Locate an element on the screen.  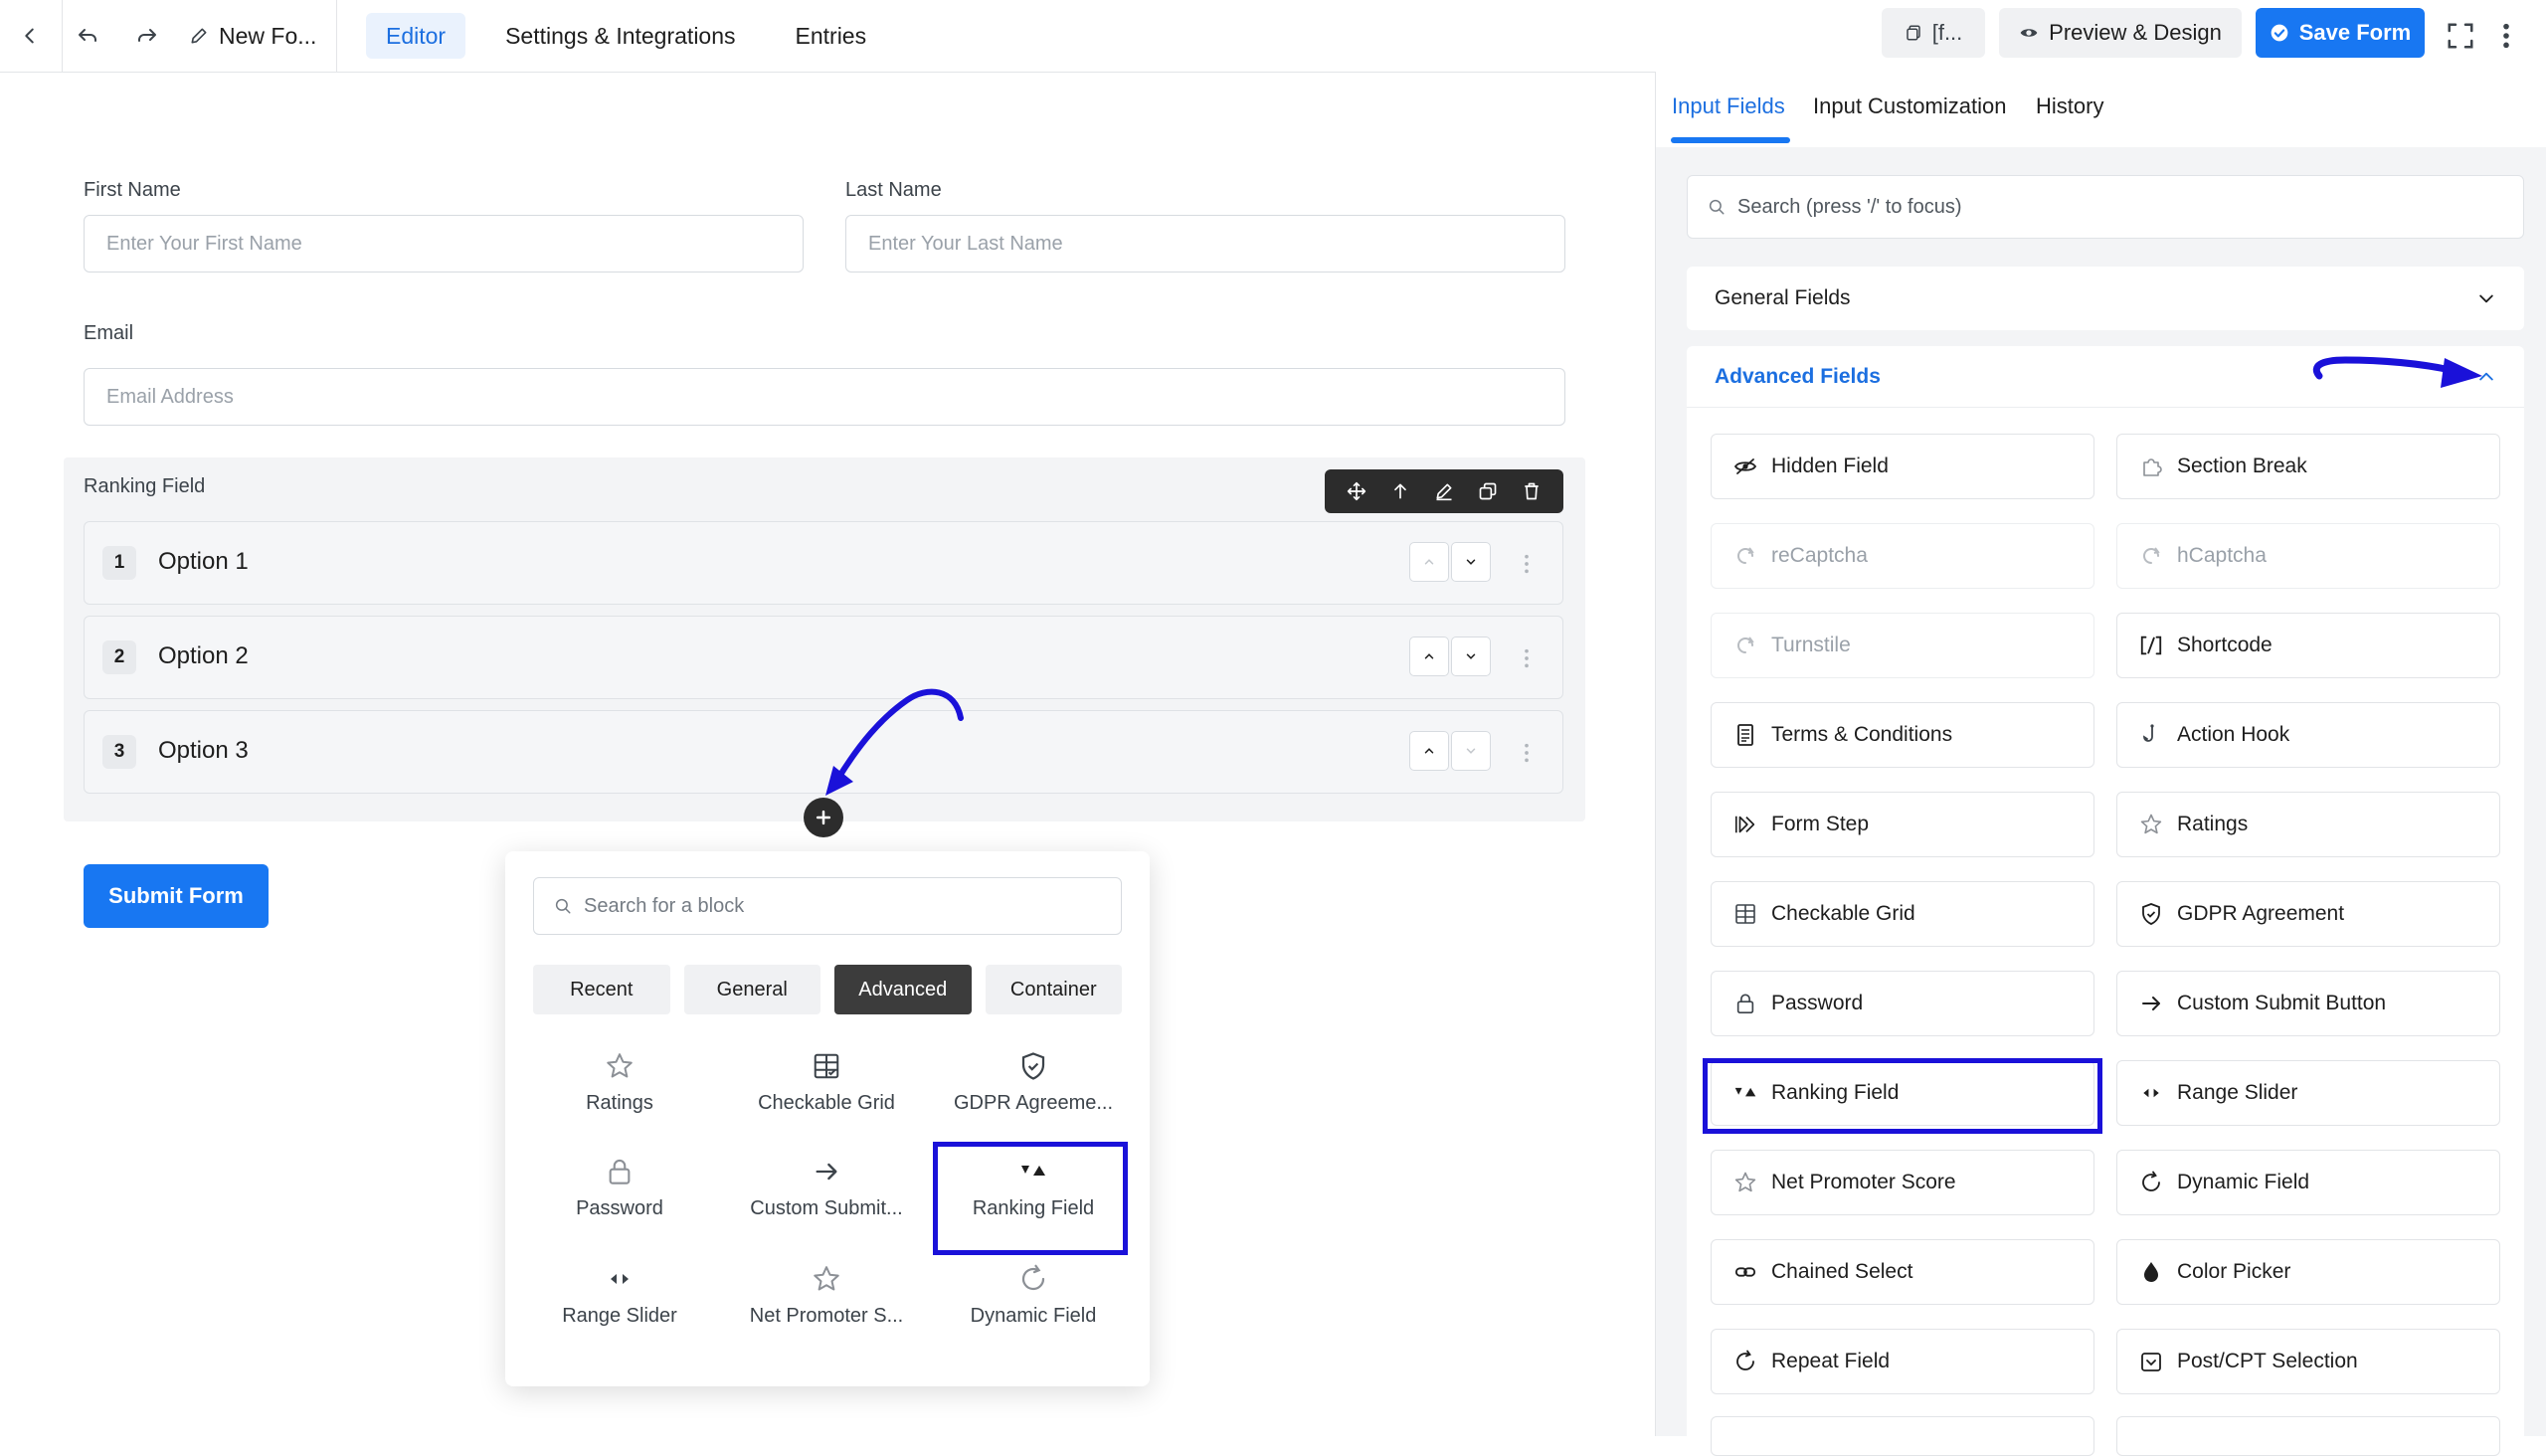
tab-container: Container is located at coordinates (1053, 989).